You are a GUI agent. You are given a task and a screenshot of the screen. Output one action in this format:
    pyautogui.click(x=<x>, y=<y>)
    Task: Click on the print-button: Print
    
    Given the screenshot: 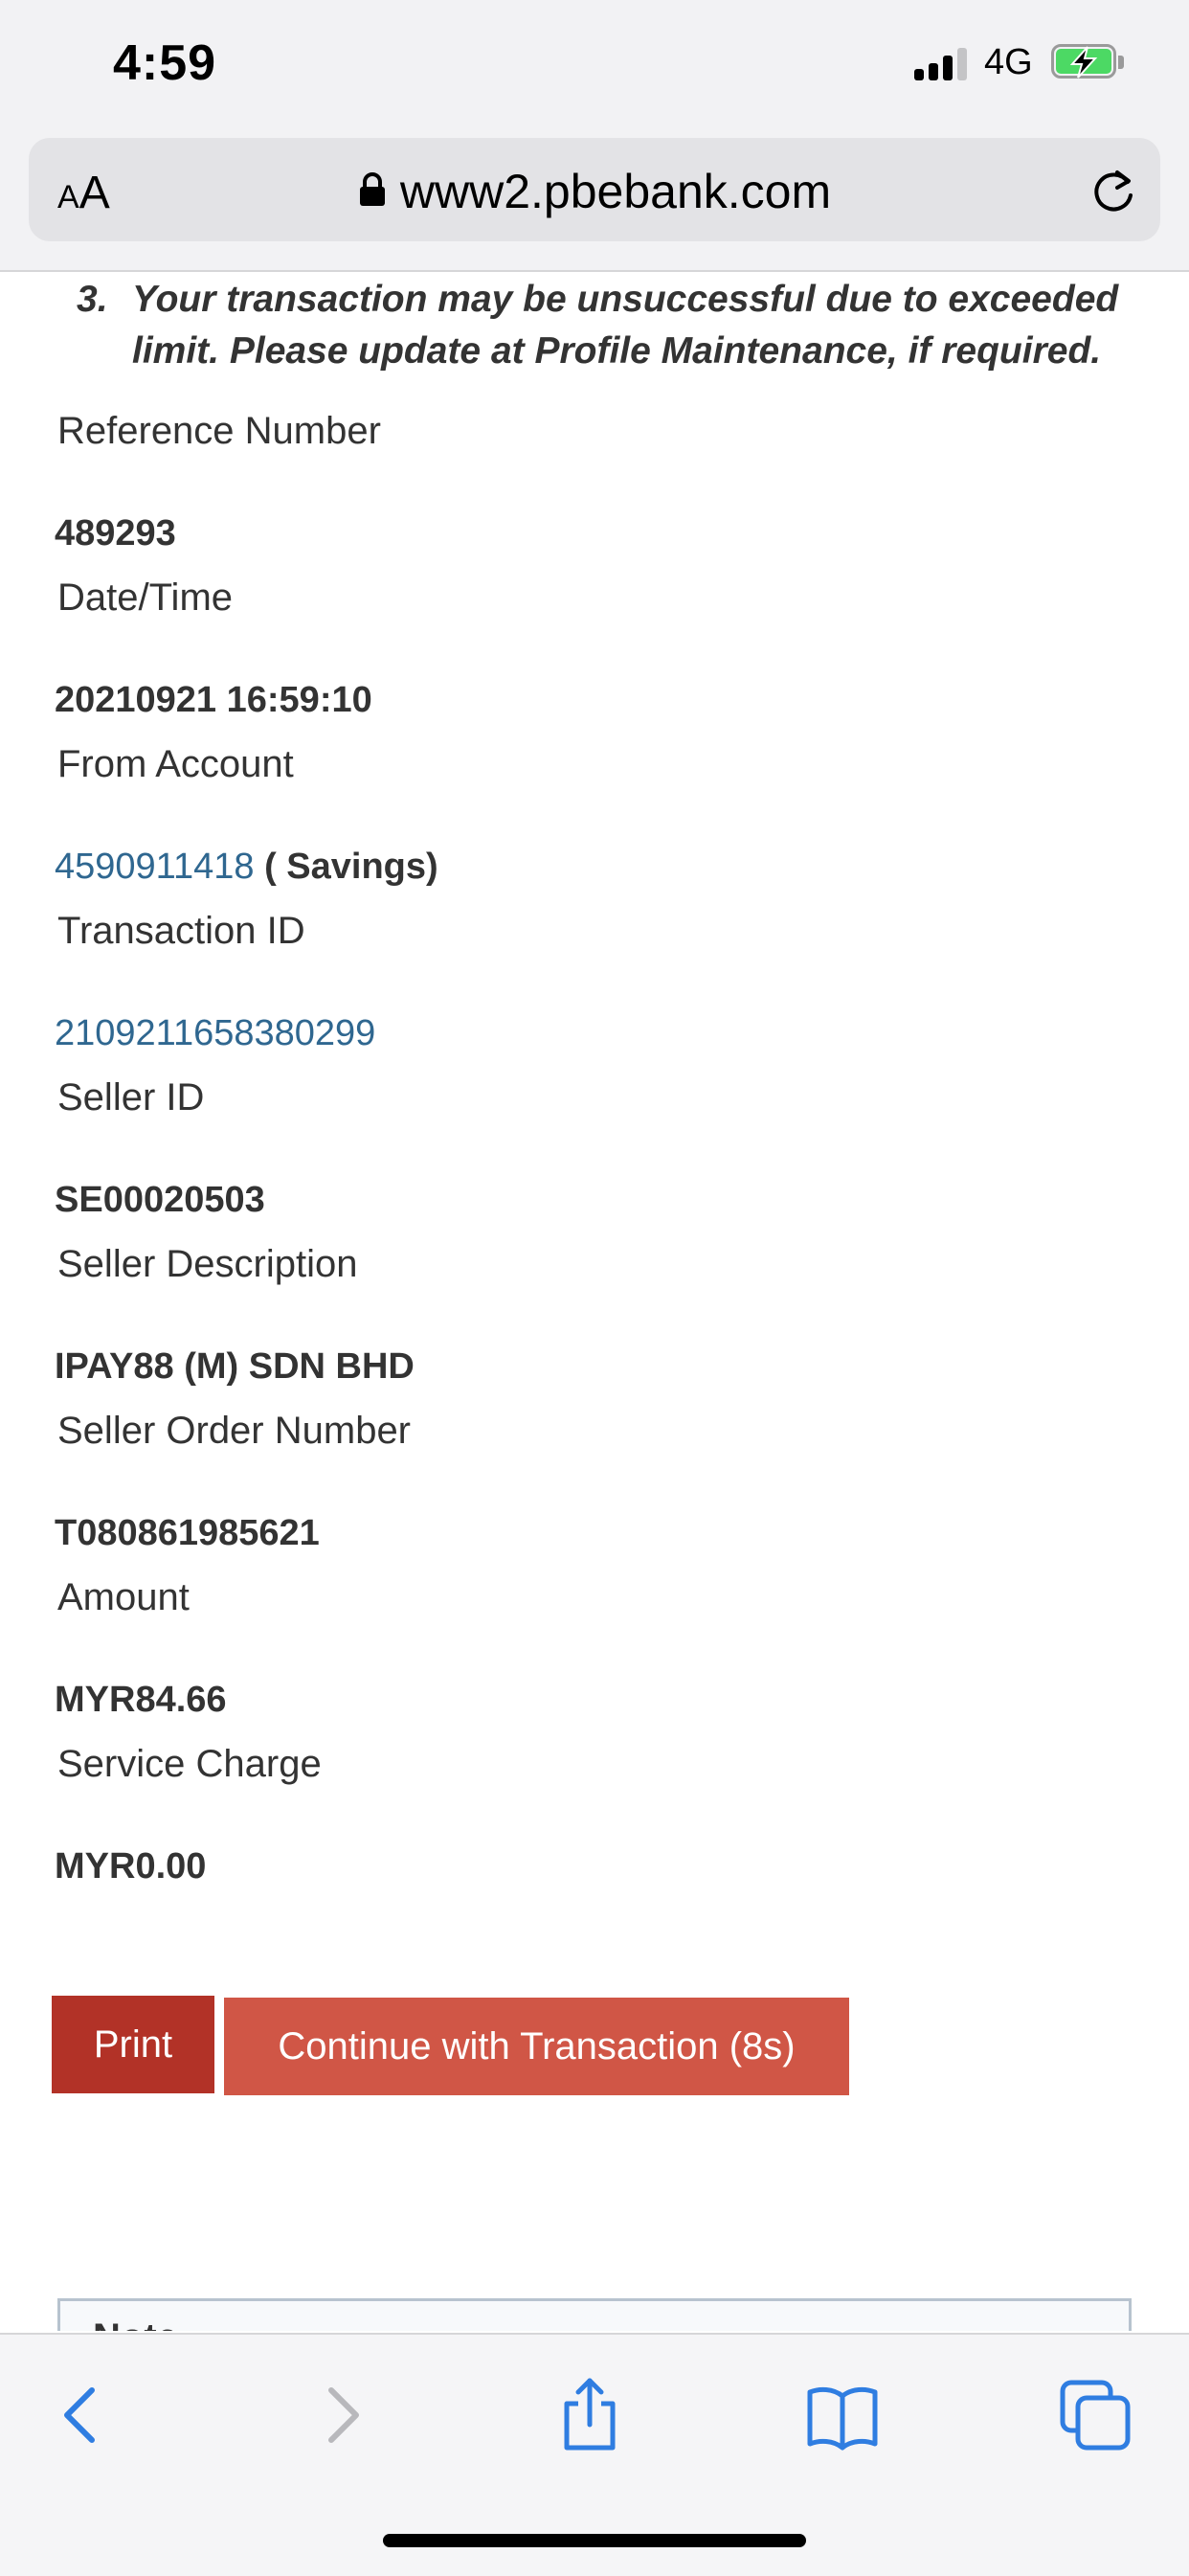 What is the action you would take?
    pyautogui.click(x=133, y=2044)
    